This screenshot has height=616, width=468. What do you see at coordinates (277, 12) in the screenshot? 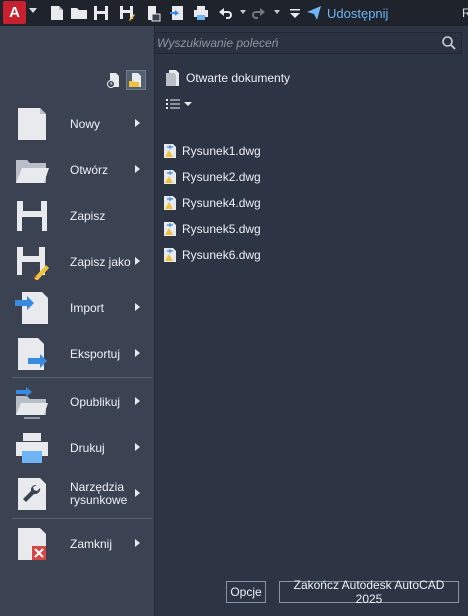
I see `redo-dropdown-icon` at bounding box center [277, 12].